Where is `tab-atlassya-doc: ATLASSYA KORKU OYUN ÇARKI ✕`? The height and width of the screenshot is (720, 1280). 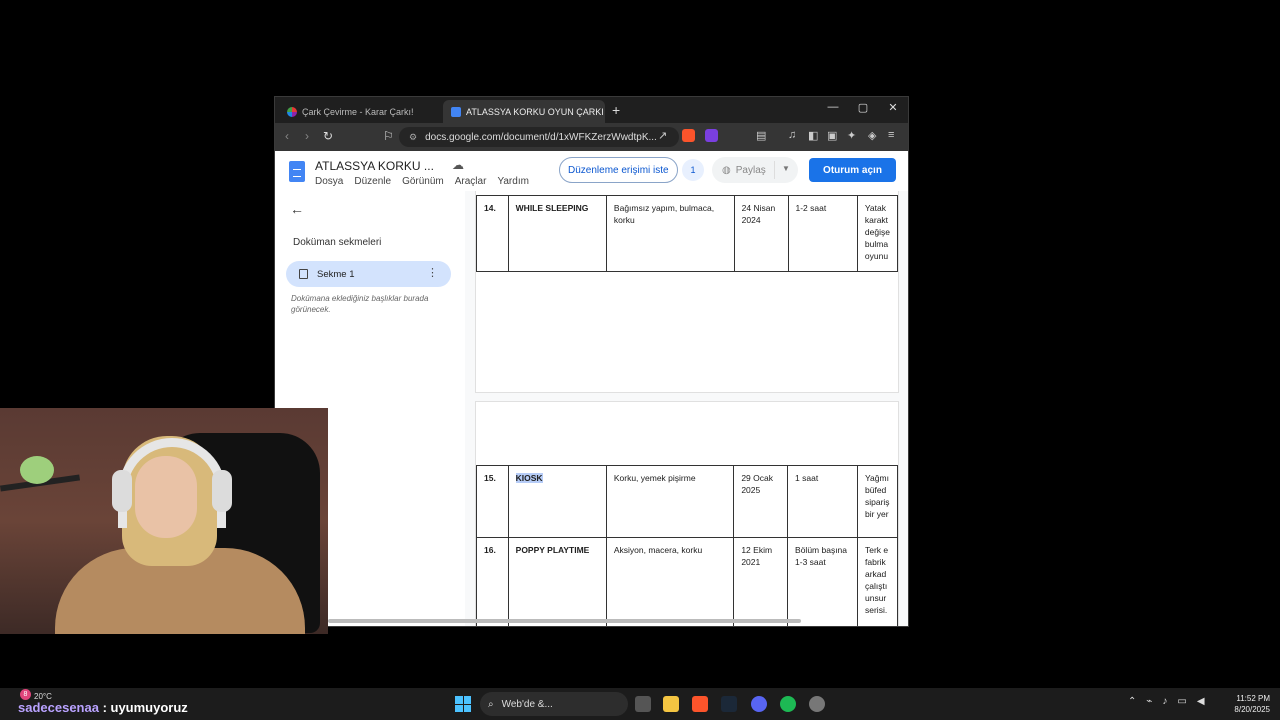
tab-atlassya-doc: ATLASSYA KORKU OYUN ÇARKI ✕ is located at coordinates (524, 111).